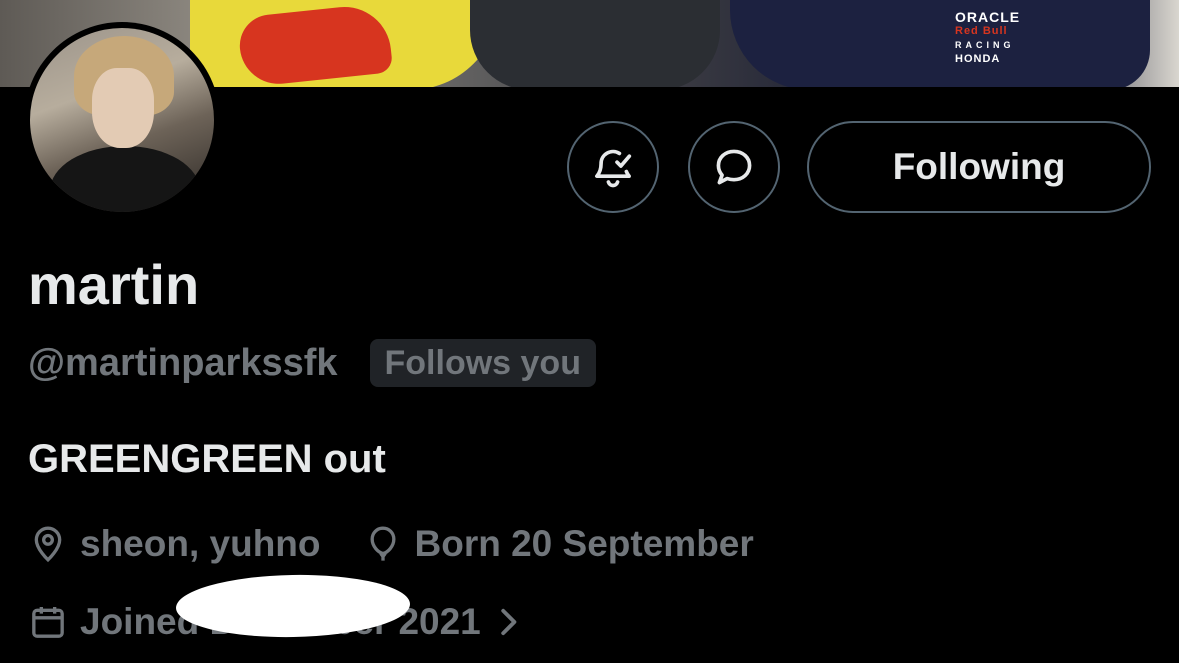  Describe the element at coordinates (125, 179) in the screenshot. I see `avatar-photo-body` at that location.